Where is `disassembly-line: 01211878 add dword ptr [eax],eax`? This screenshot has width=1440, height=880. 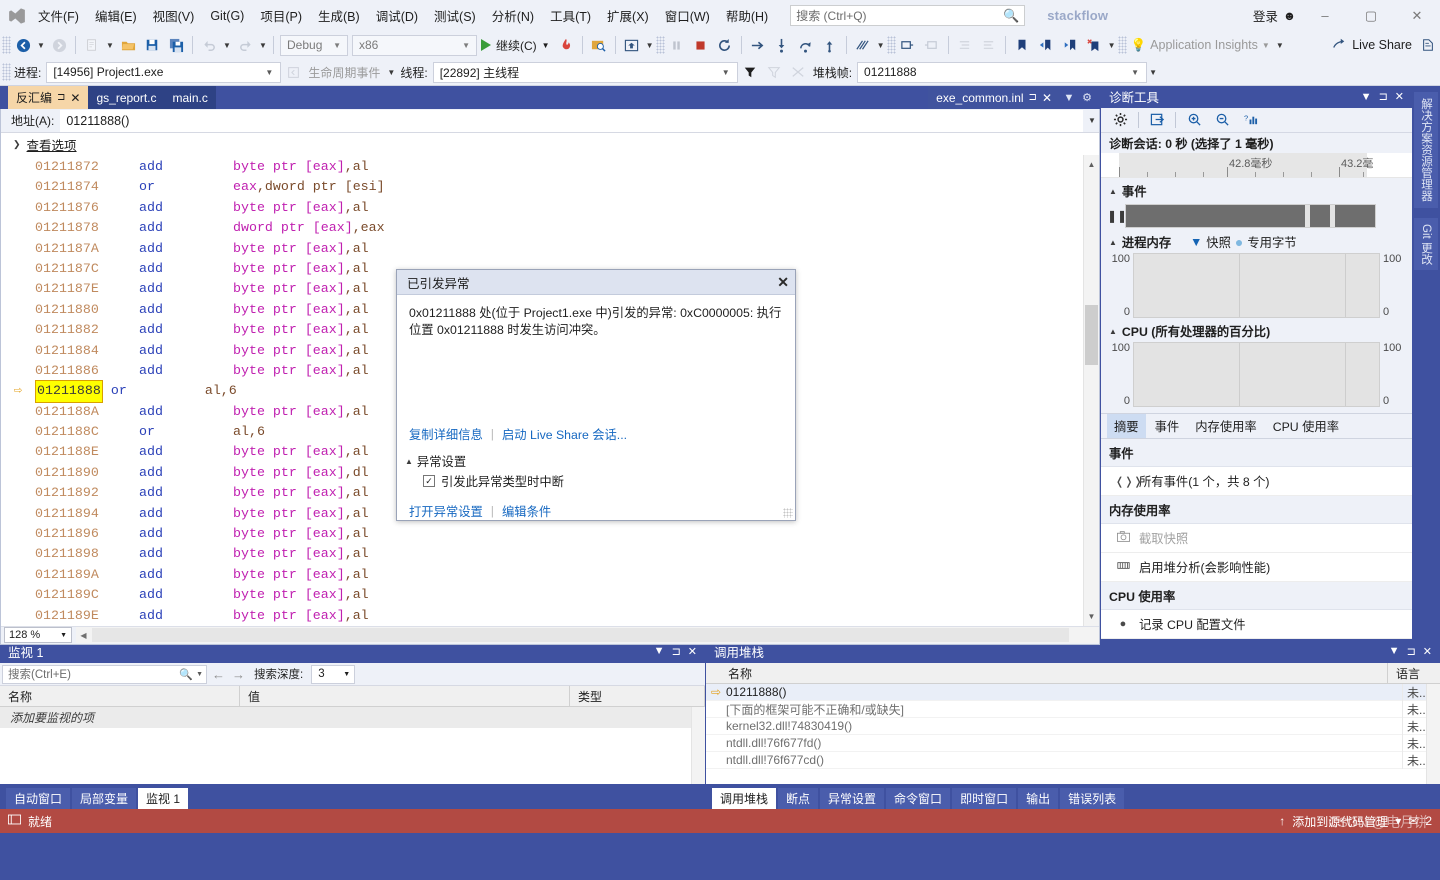
disassembly-line: 01211878 add dword ptr [eax],eax is located at coordinates (567, 228).